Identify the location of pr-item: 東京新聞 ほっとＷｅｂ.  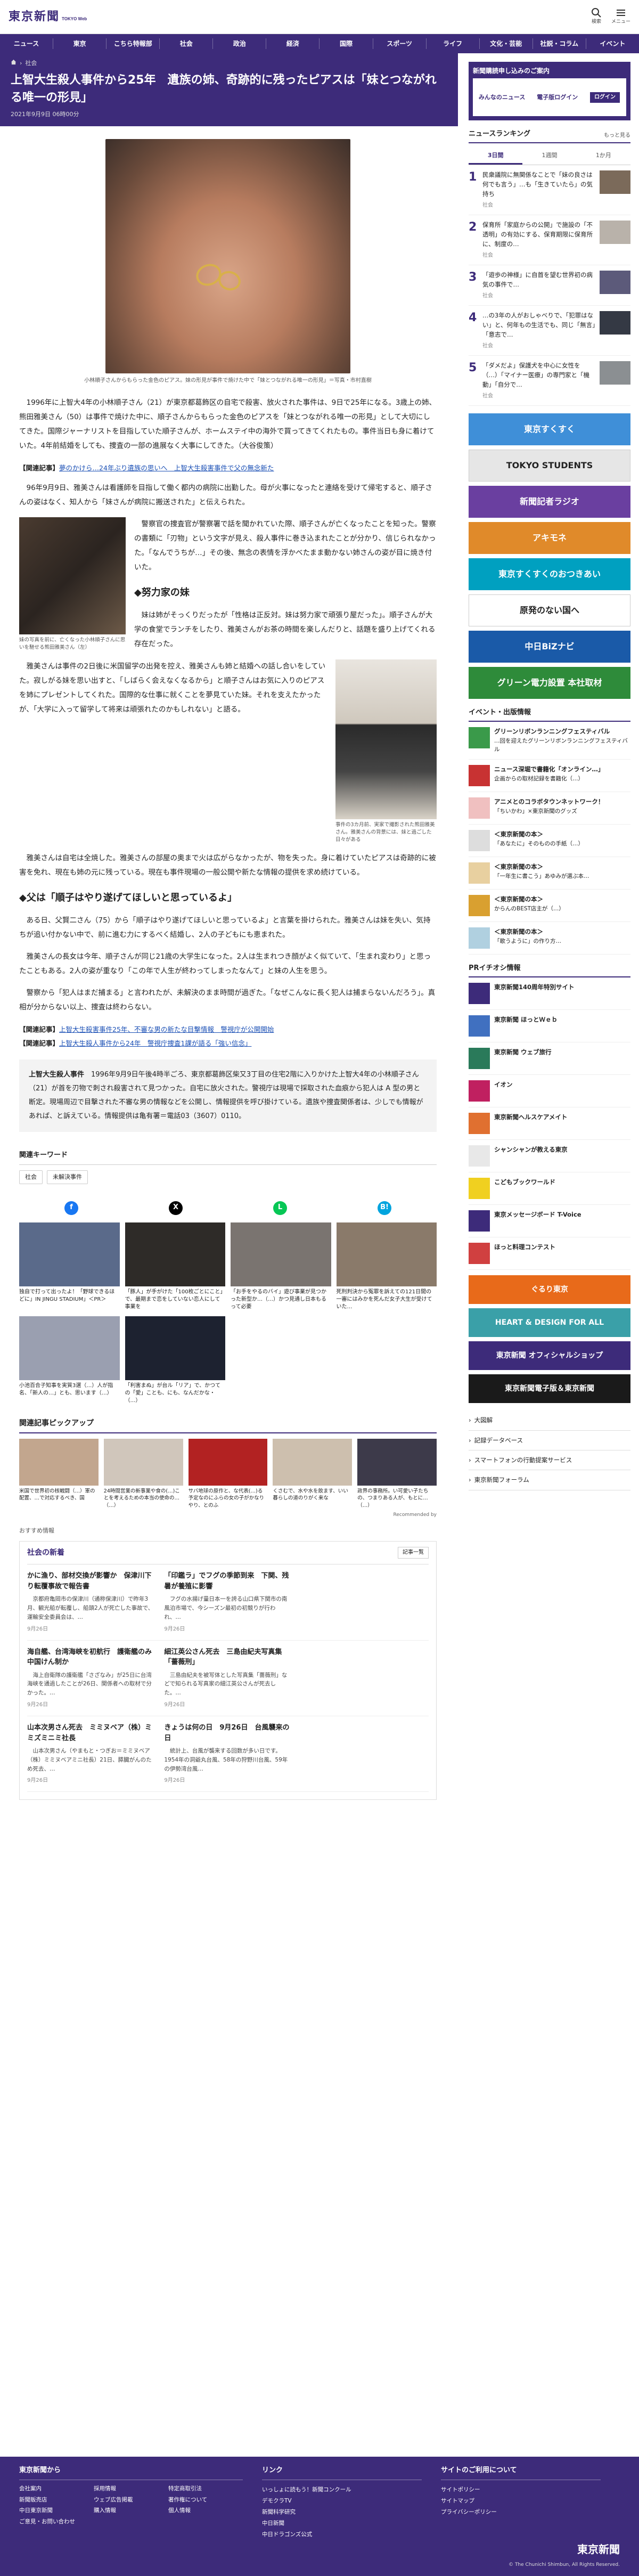
(549, 1026).